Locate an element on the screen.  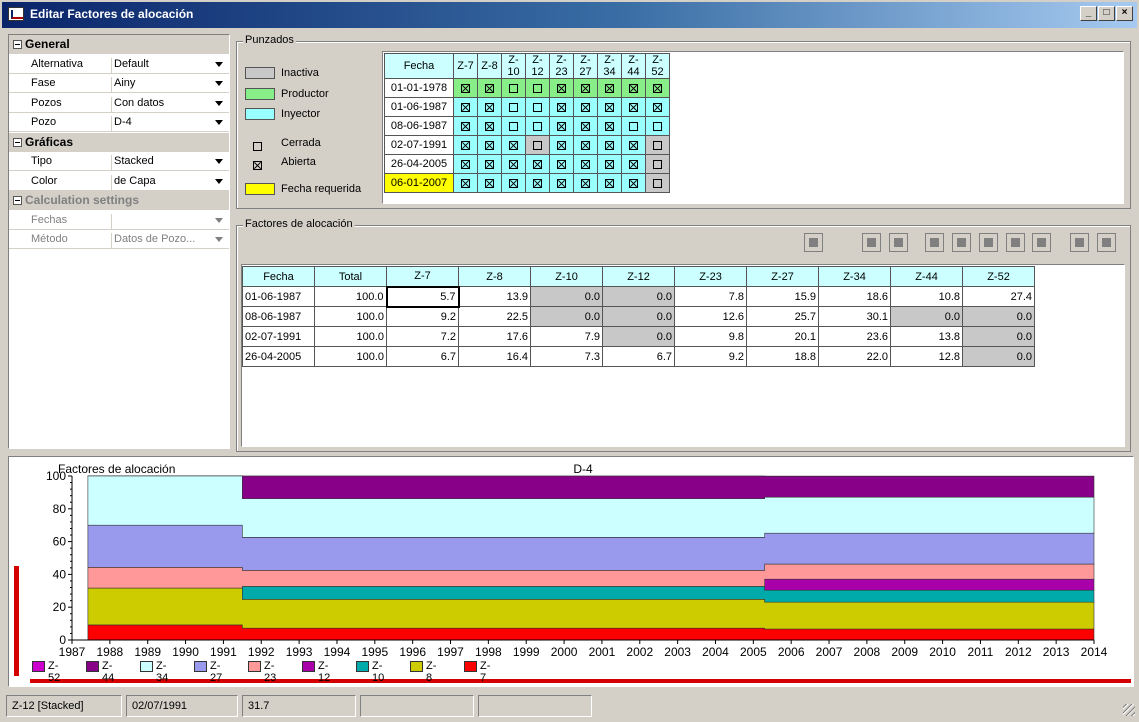
add-row-icon is located at coordinates (934, 242).